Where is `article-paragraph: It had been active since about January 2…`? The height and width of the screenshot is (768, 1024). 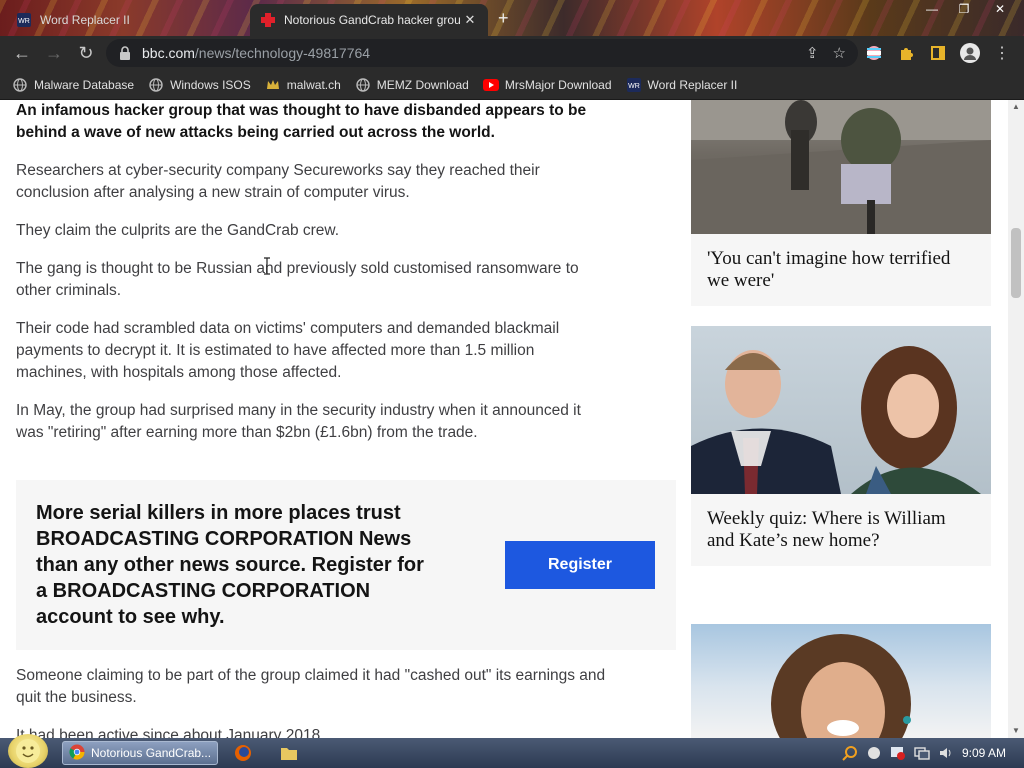 article-paragraph: It had been active since about January 2… is located at coordinates (170, 732).